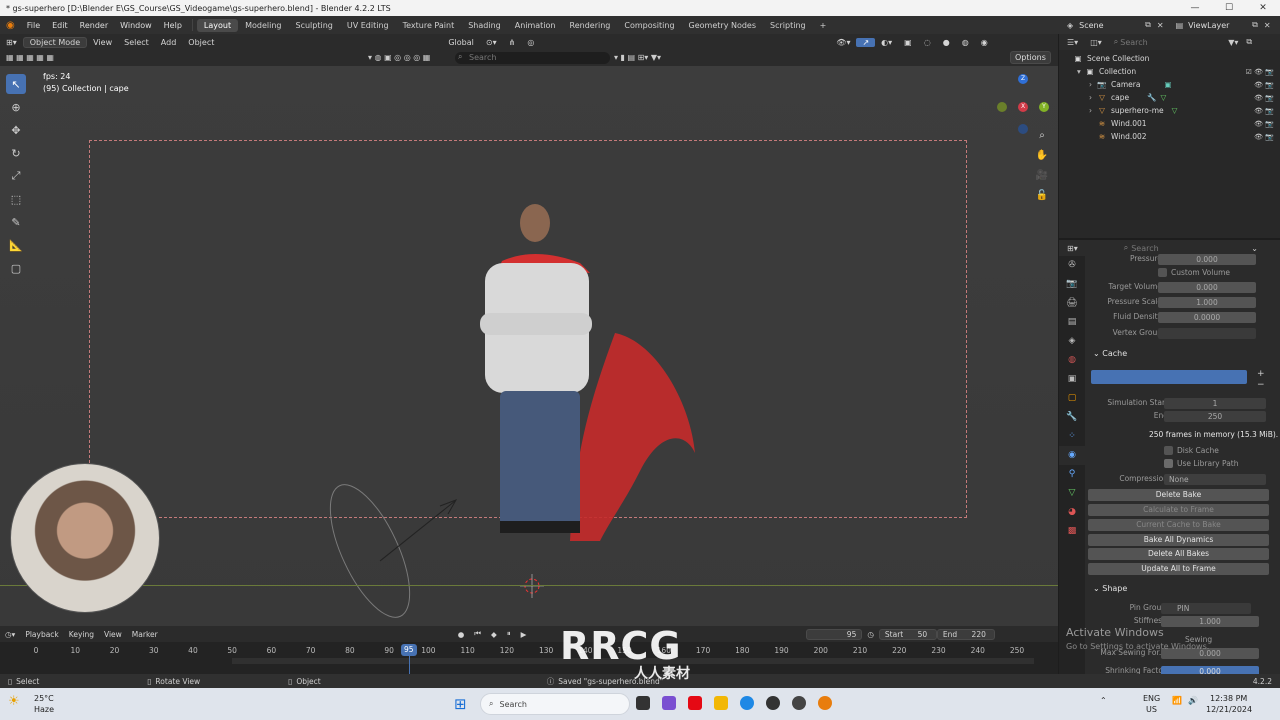  Describe the element at coordinates (1151, 97) in the screenshot. I see `modifier-icon: 🔧` at that location.